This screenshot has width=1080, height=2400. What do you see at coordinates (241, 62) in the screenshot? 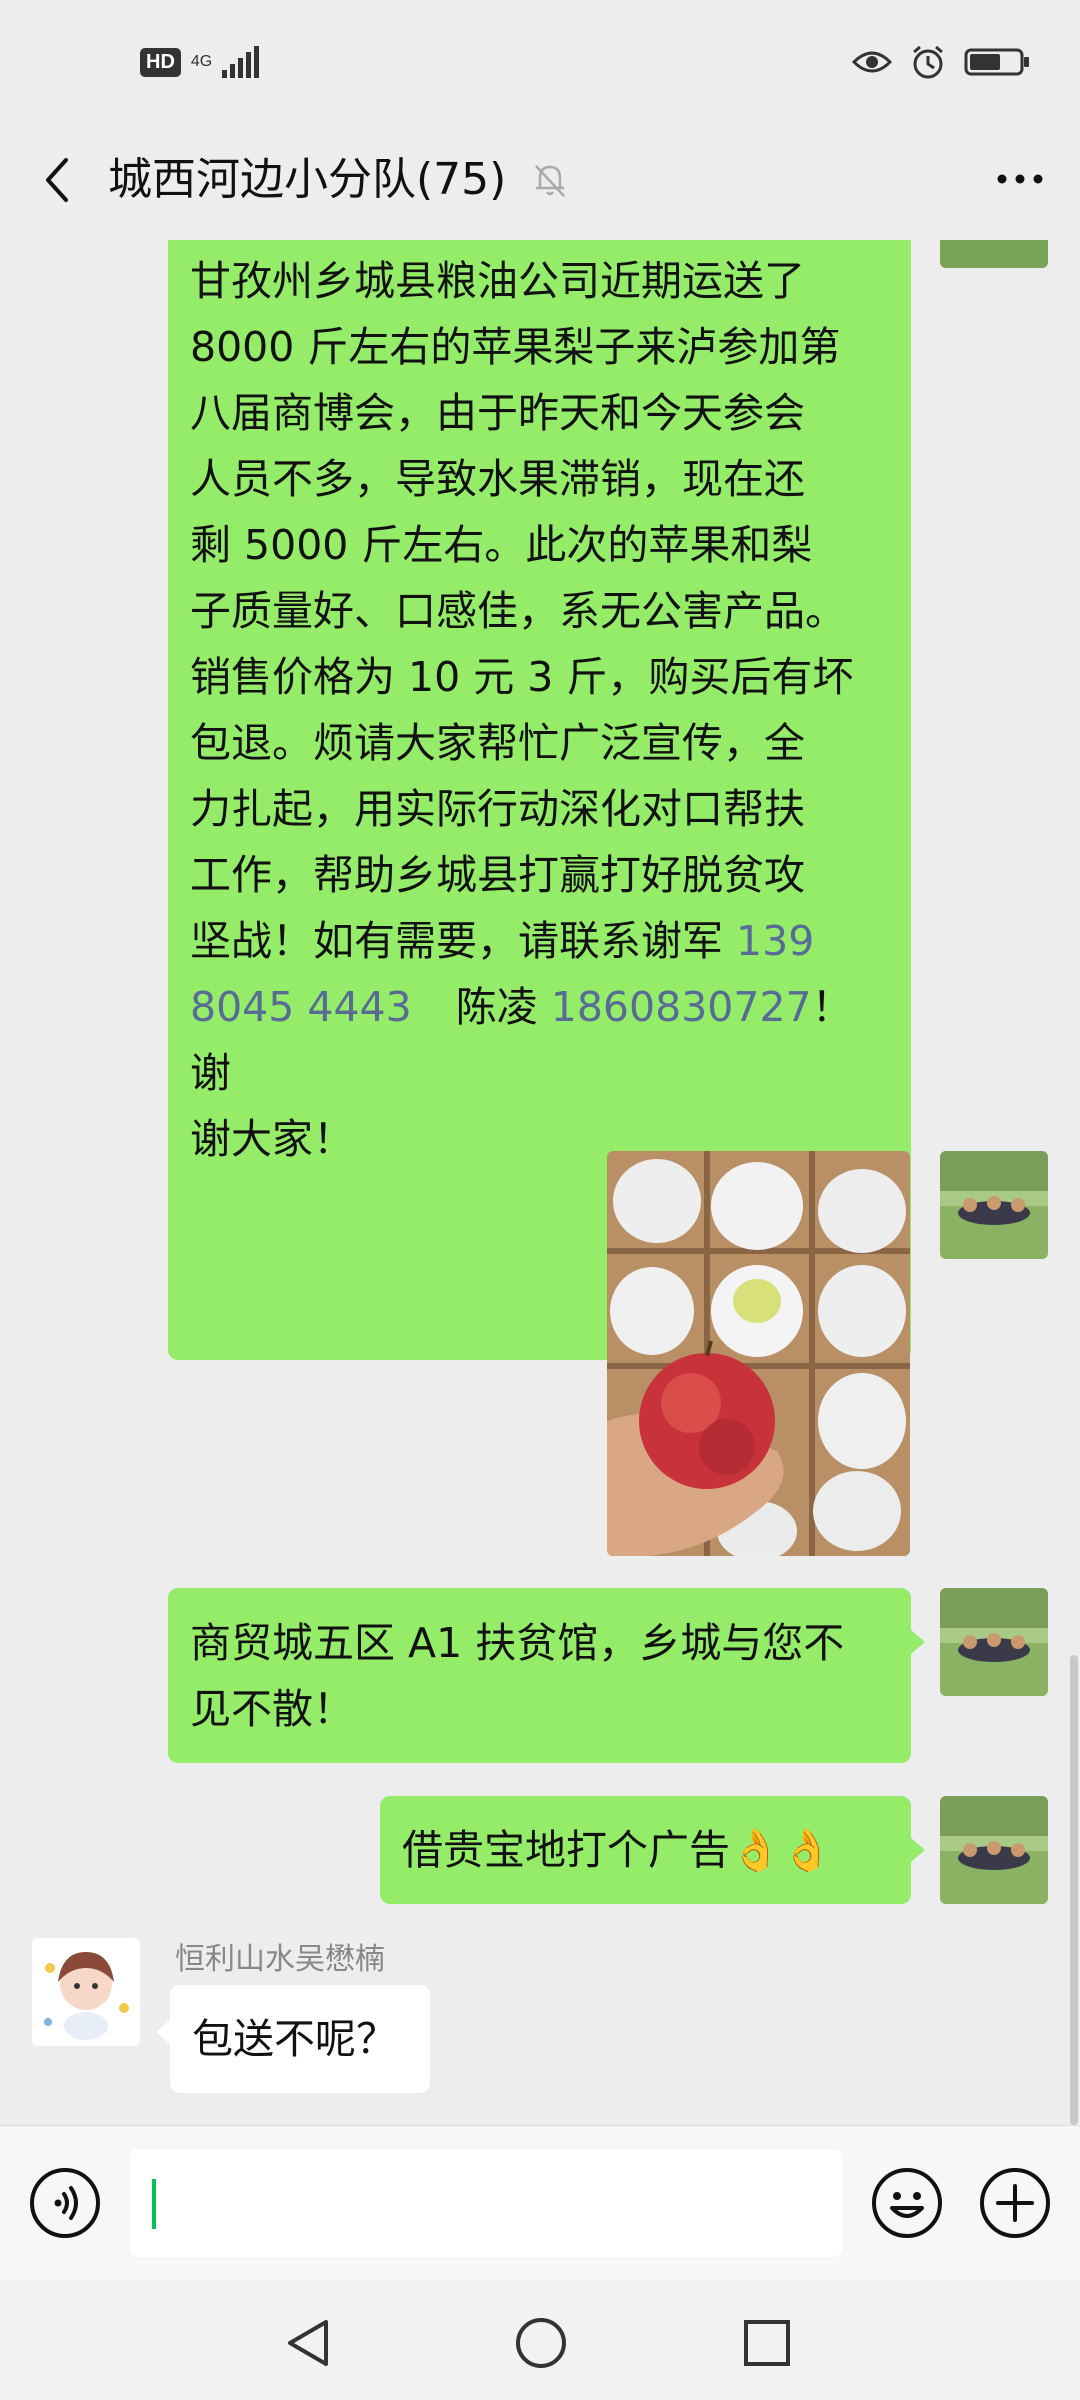
I see `signal-icon` at bounding box center [241, 62].